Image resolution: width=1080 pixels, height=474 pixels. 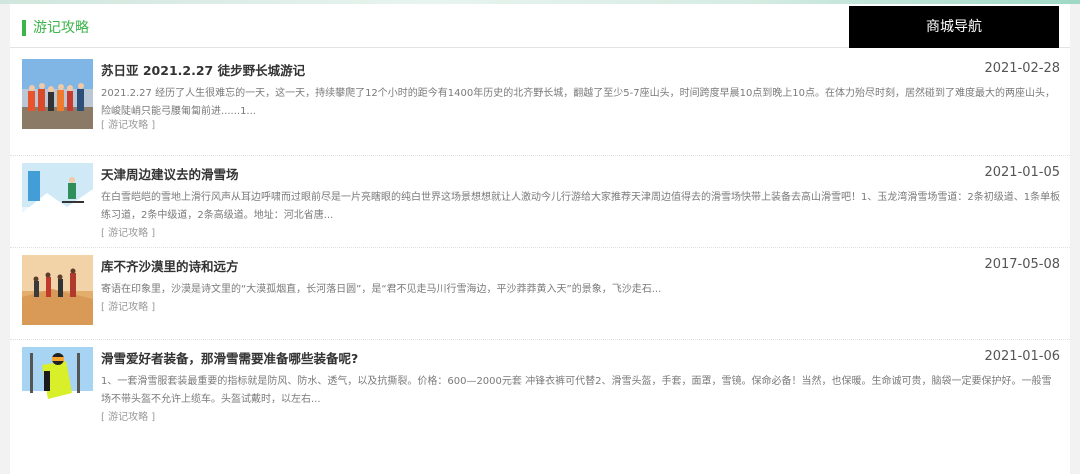 What do you see at coordinates (61, 28) in the screenshot?
I see `section-title: 游记攻略` at bounding box center [61, 28].